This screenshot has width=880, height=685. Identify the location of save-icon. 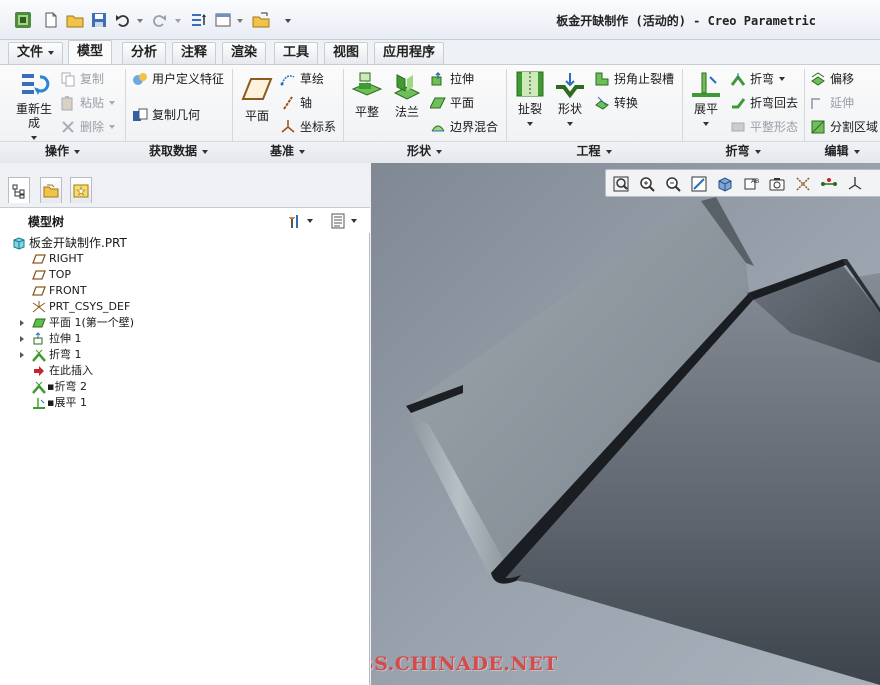
(99, 20).